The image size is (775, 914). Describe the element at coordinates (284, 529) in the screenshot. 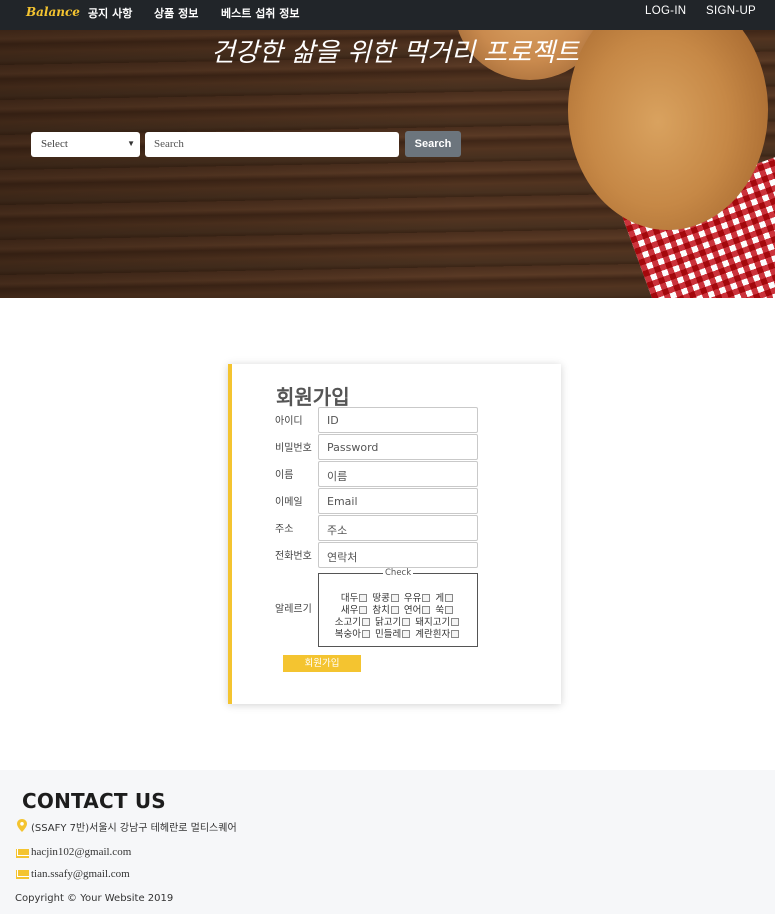

I see `address-label: 주소` at that location.